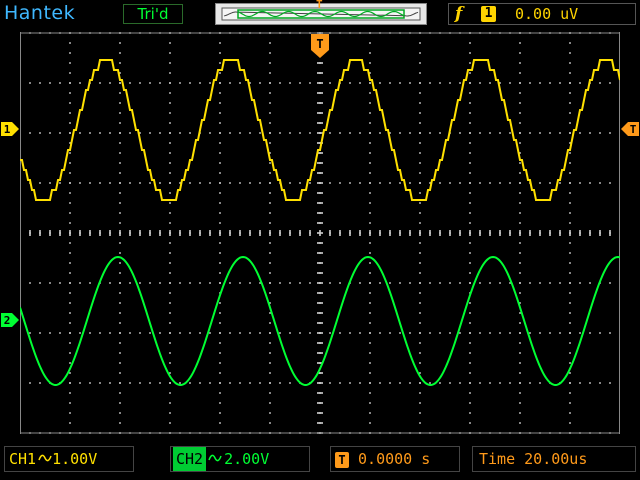 The height and width of the screenshot is (480, 640). I want to click on buffer-trigger-marker: T, so click(319, 5).